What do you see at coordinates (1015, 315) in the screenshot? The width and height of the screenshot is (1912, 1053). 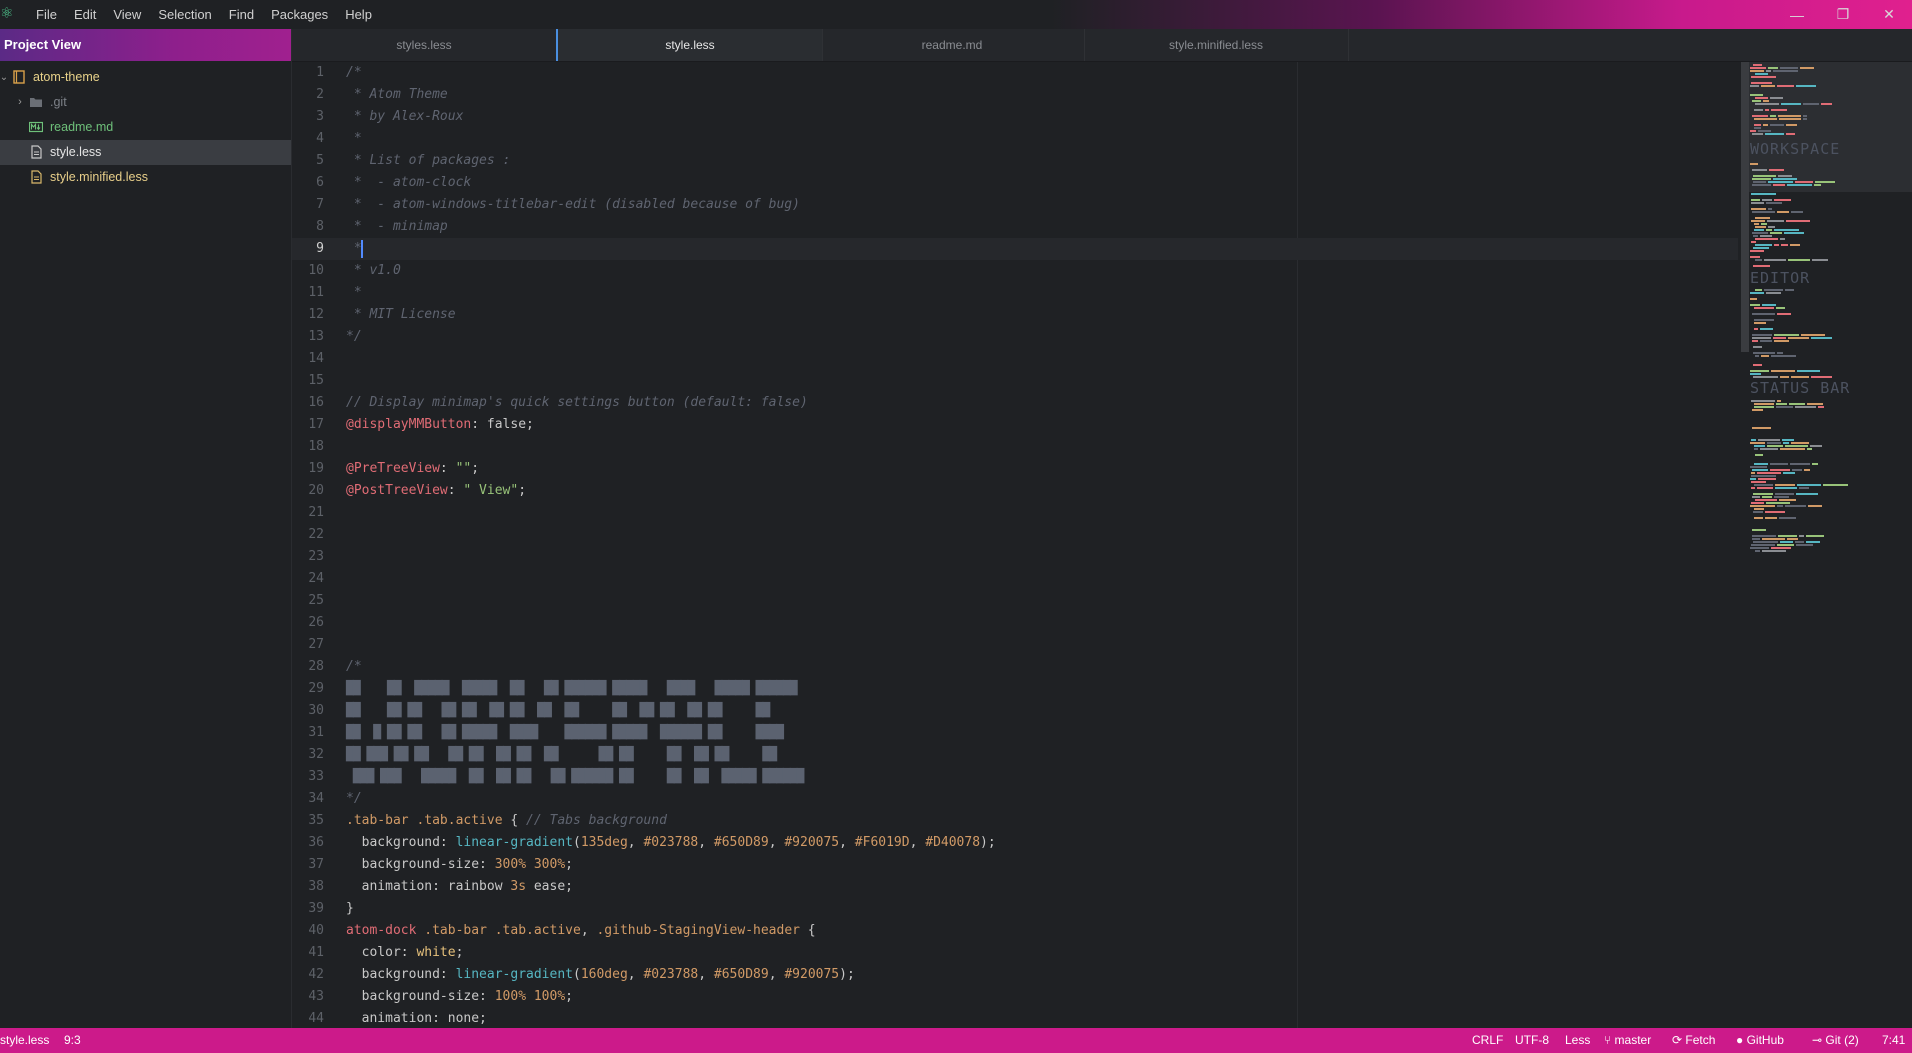 I see `code-line: 12 * MIT License` at bounding box center [1015, 315].